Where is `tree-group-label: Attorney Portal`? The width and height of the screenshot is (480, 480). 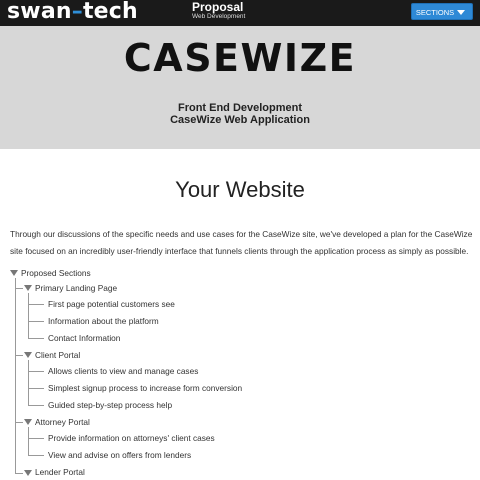
tree-group-label: Attorney Portal is located at coordinates (62, 422).